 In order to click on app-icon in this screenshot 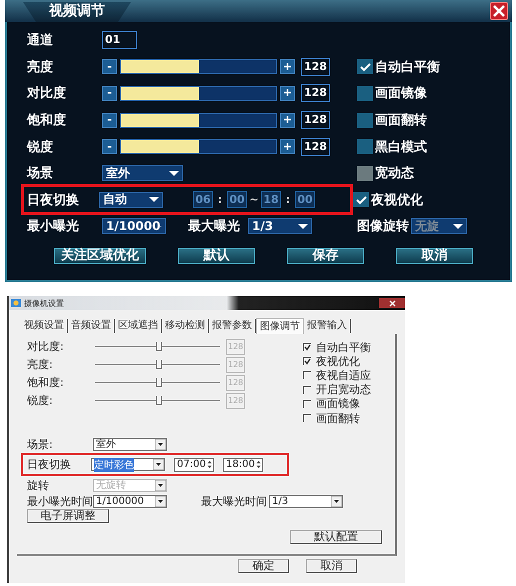, I will do `click(16, 303)`.